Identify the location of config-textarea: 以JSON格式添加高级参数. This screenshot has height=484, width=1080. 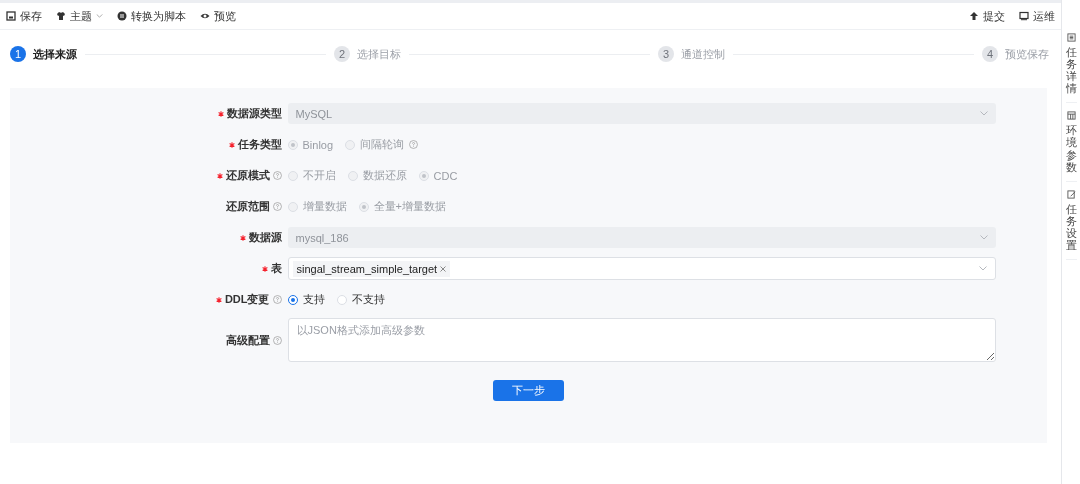
(641, 340).